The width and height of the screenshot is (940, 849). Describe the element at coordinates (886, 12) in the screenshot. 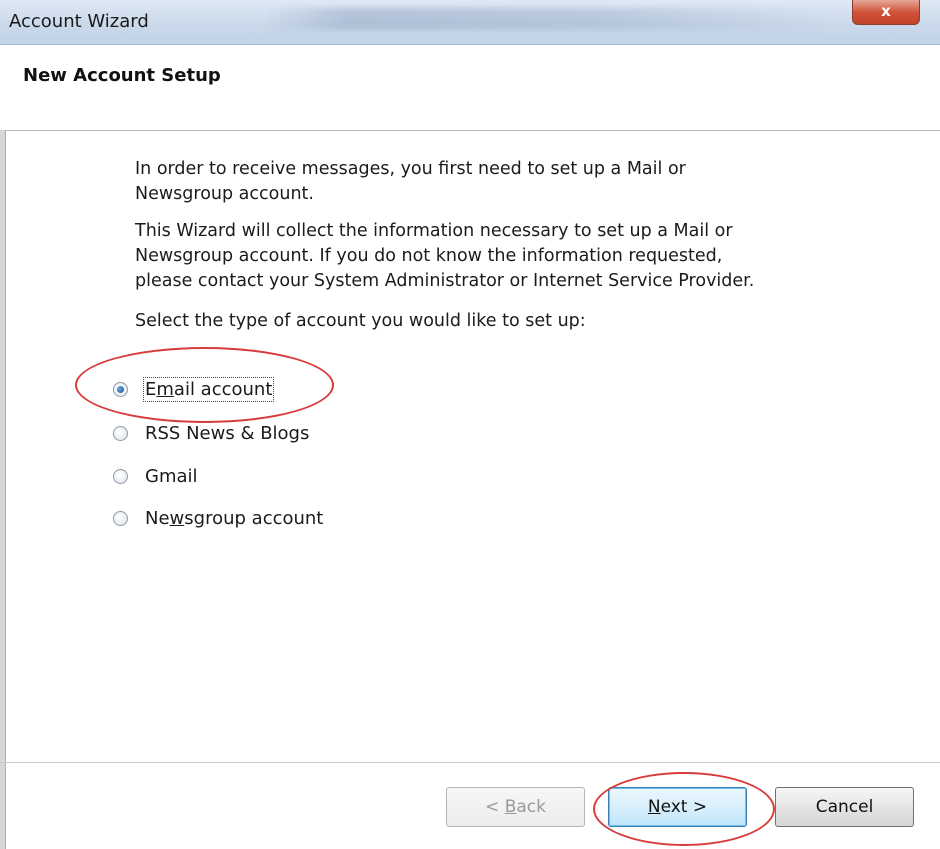

I see `close-button: x` at that location.